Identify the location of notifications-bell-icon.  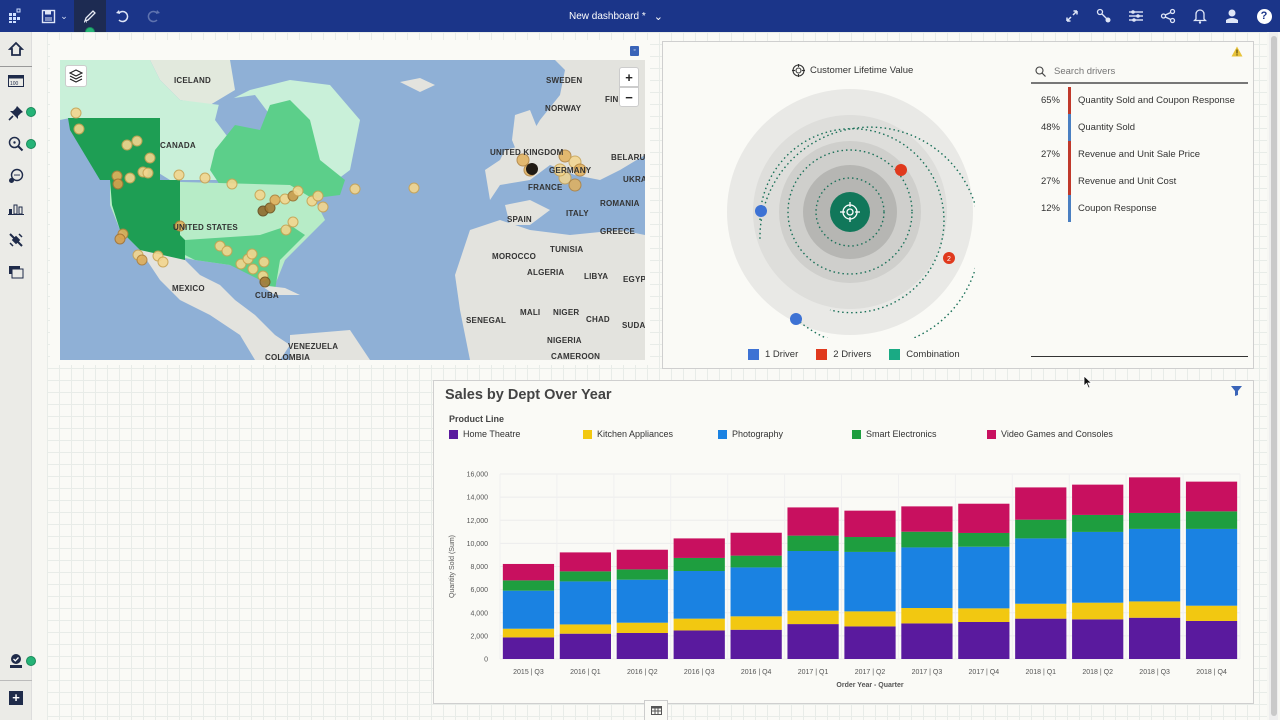
(1200, 16).